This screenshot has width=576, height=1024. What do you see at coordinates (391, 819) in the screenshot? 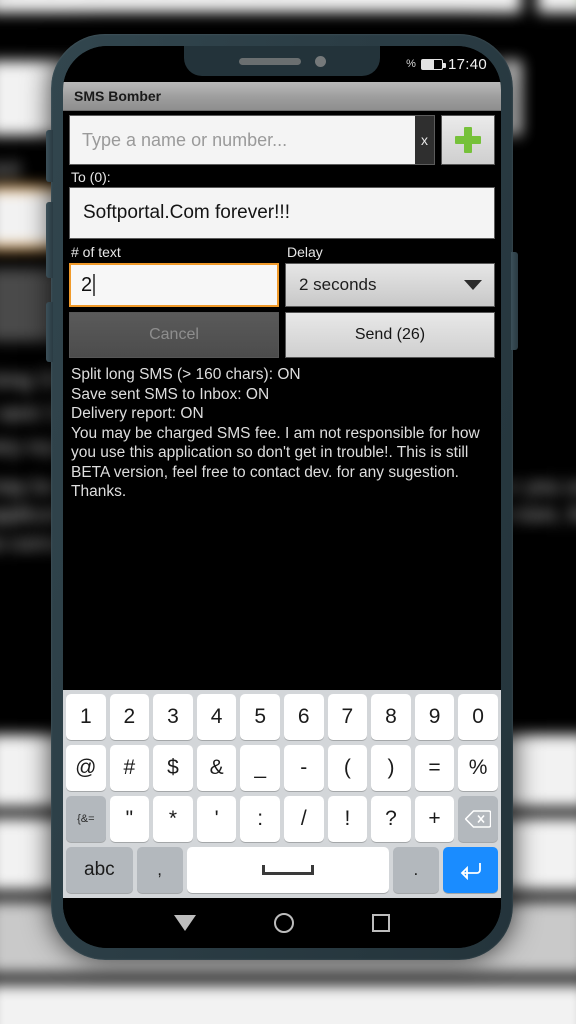
I see `key-question: ?` at bounding box center [391, 819].